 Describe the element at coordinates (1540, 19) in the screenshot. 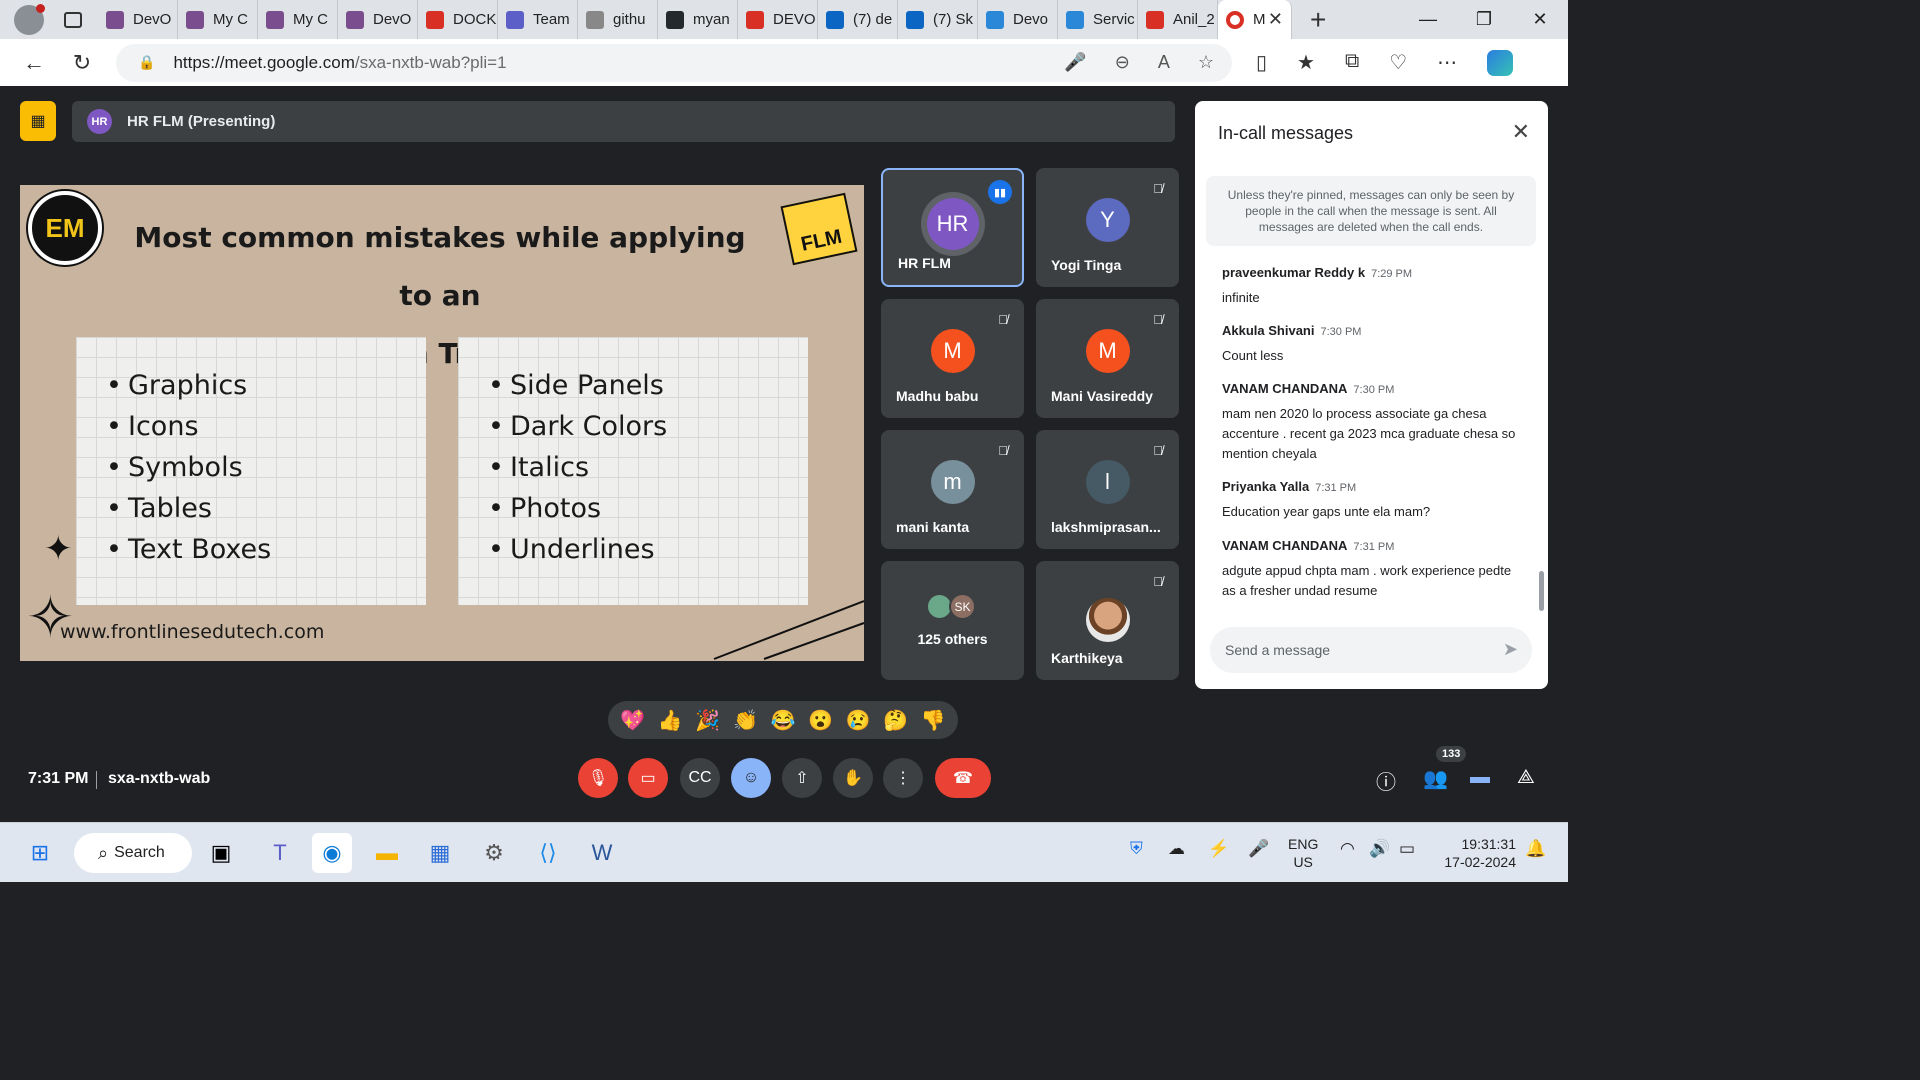

I see `close-window-icon: ✕` at that location.